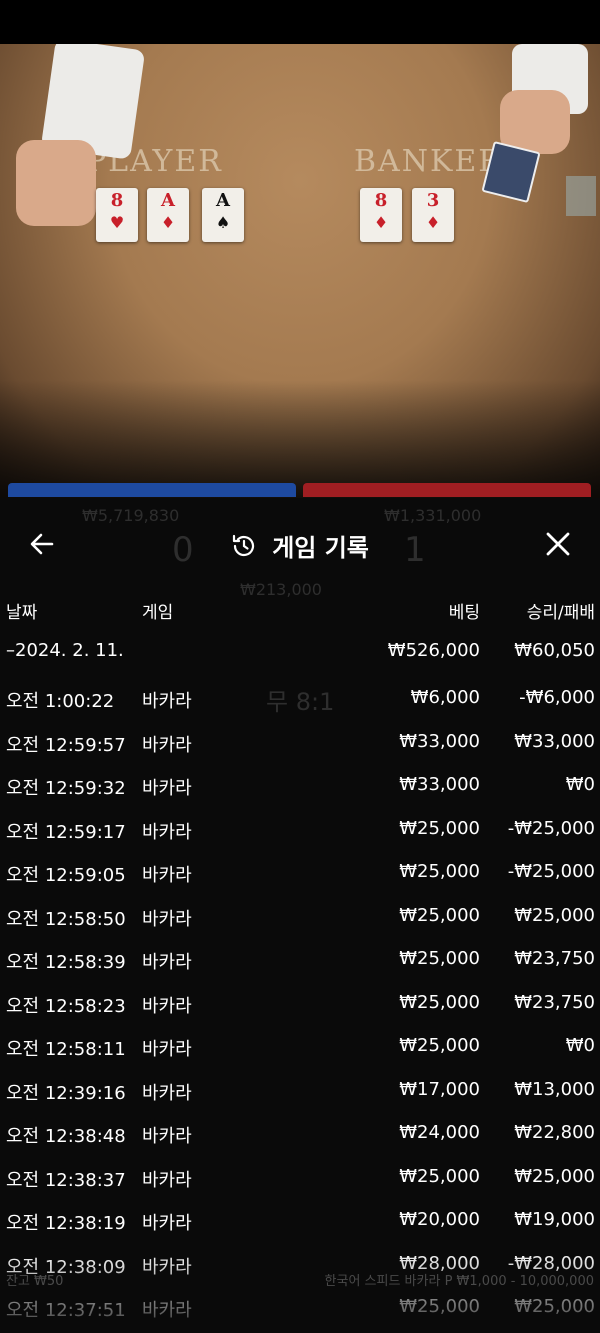 Image resolution: width=600 pixels, height=1333 pixels. I want to click on history-row: 오전 12:59:32 바카라 ₩33,000 ₩0, so click(300, 789).